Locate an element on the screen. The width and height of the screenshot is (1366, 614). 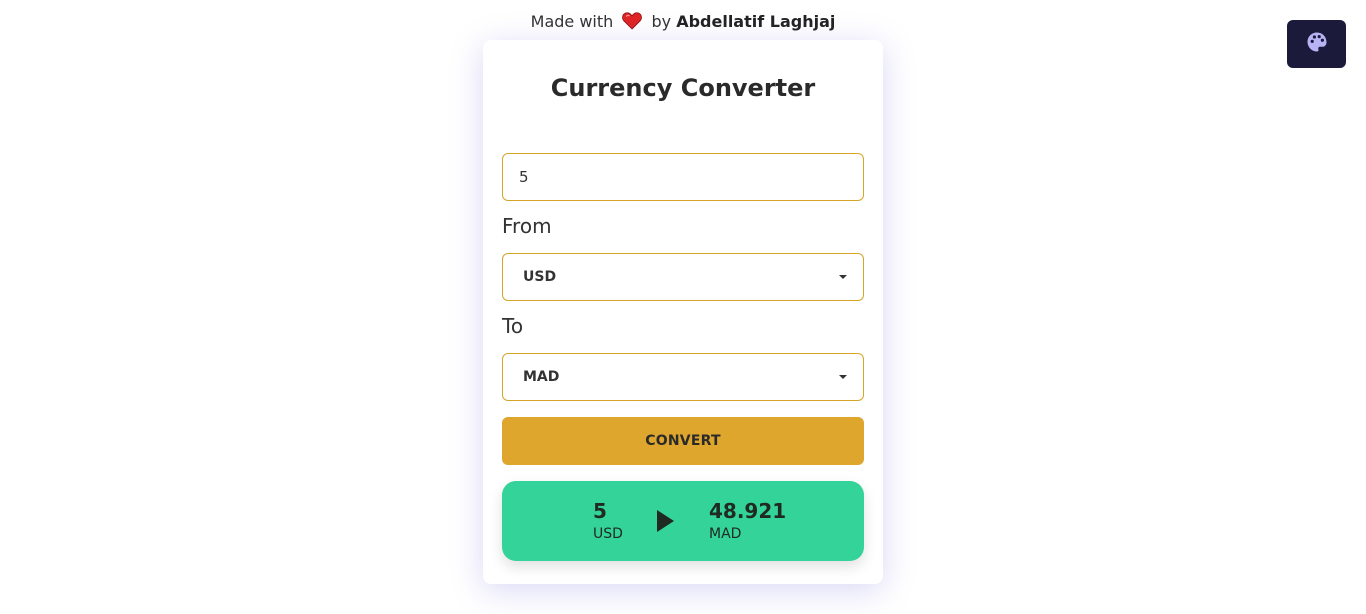
to-currency-value: MAD is located at coordinates (541, 377).